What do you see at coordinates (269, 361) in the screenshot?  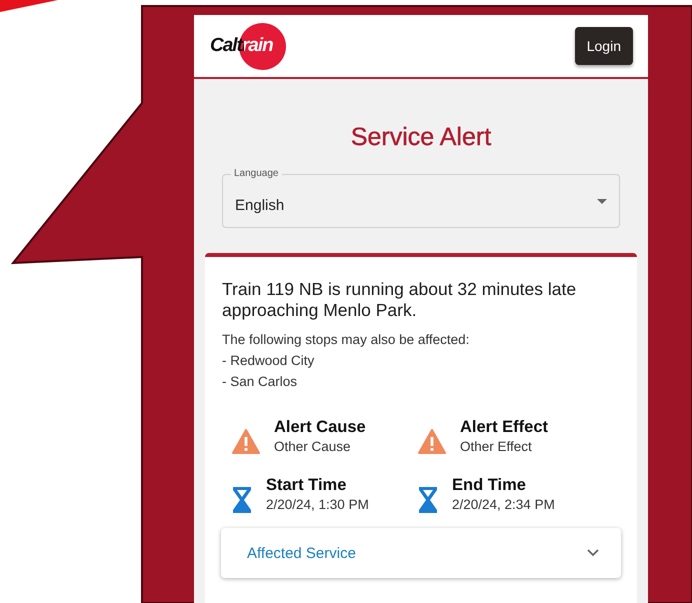 I see `stop-item: - Redwood City` at bounding box center [269, 361].